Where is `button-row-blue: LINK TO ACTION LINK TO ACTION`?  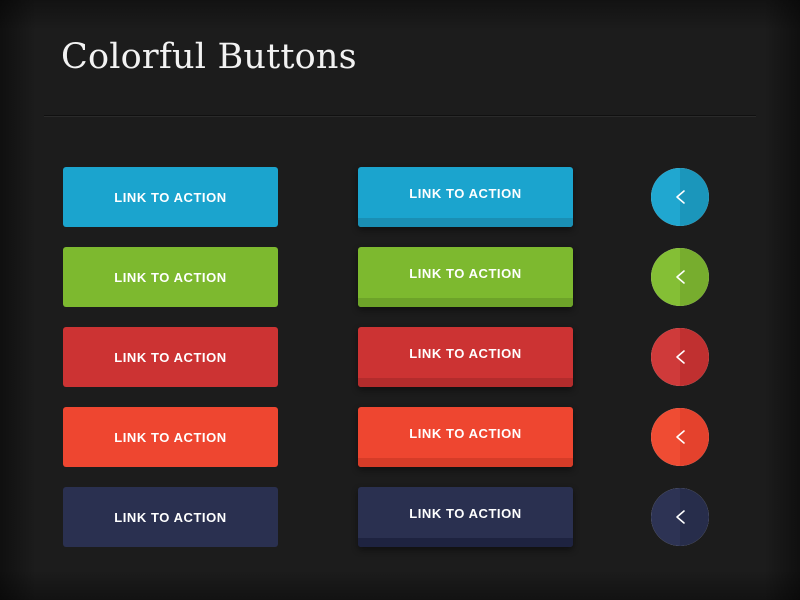
button-row-blue: LINK TO ACTION LINK TO ACTION is located at coordinates (400, 195).